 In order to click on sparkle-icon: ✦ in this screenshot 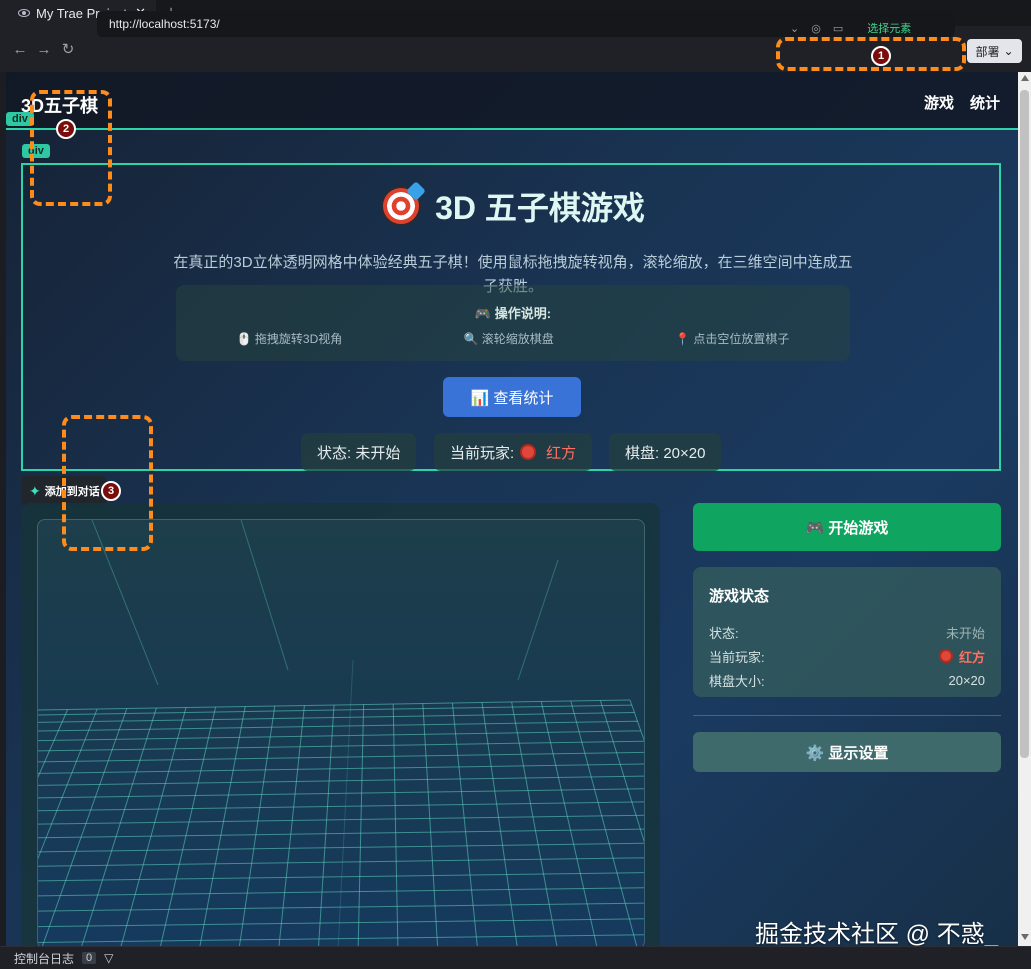, I will do `click(35, 490)`.